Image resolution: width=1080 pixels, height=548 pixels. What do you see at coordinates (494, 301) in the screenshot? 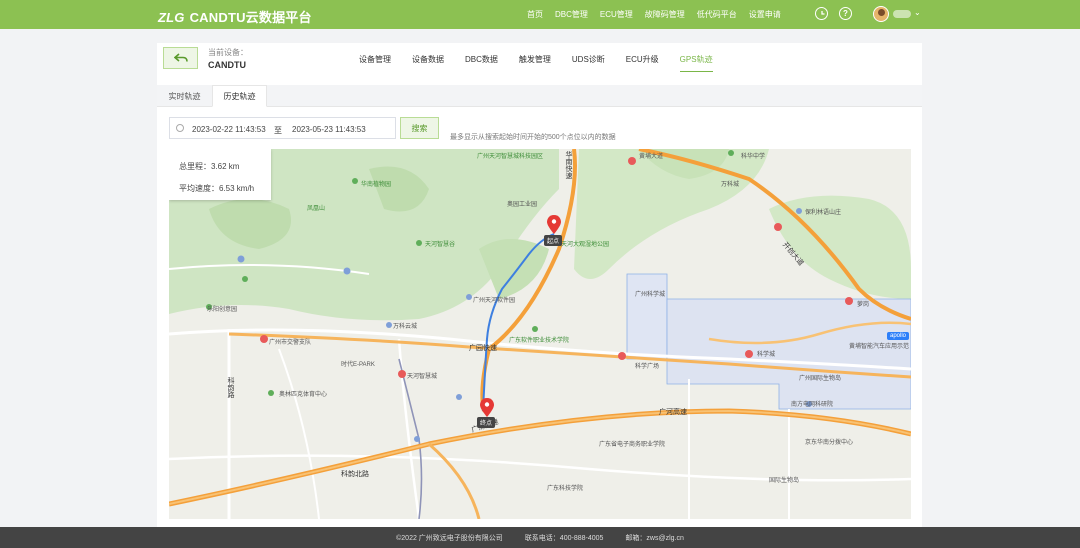
I see `map-label: 广州天河软件园` at bounding box center [494, 301].